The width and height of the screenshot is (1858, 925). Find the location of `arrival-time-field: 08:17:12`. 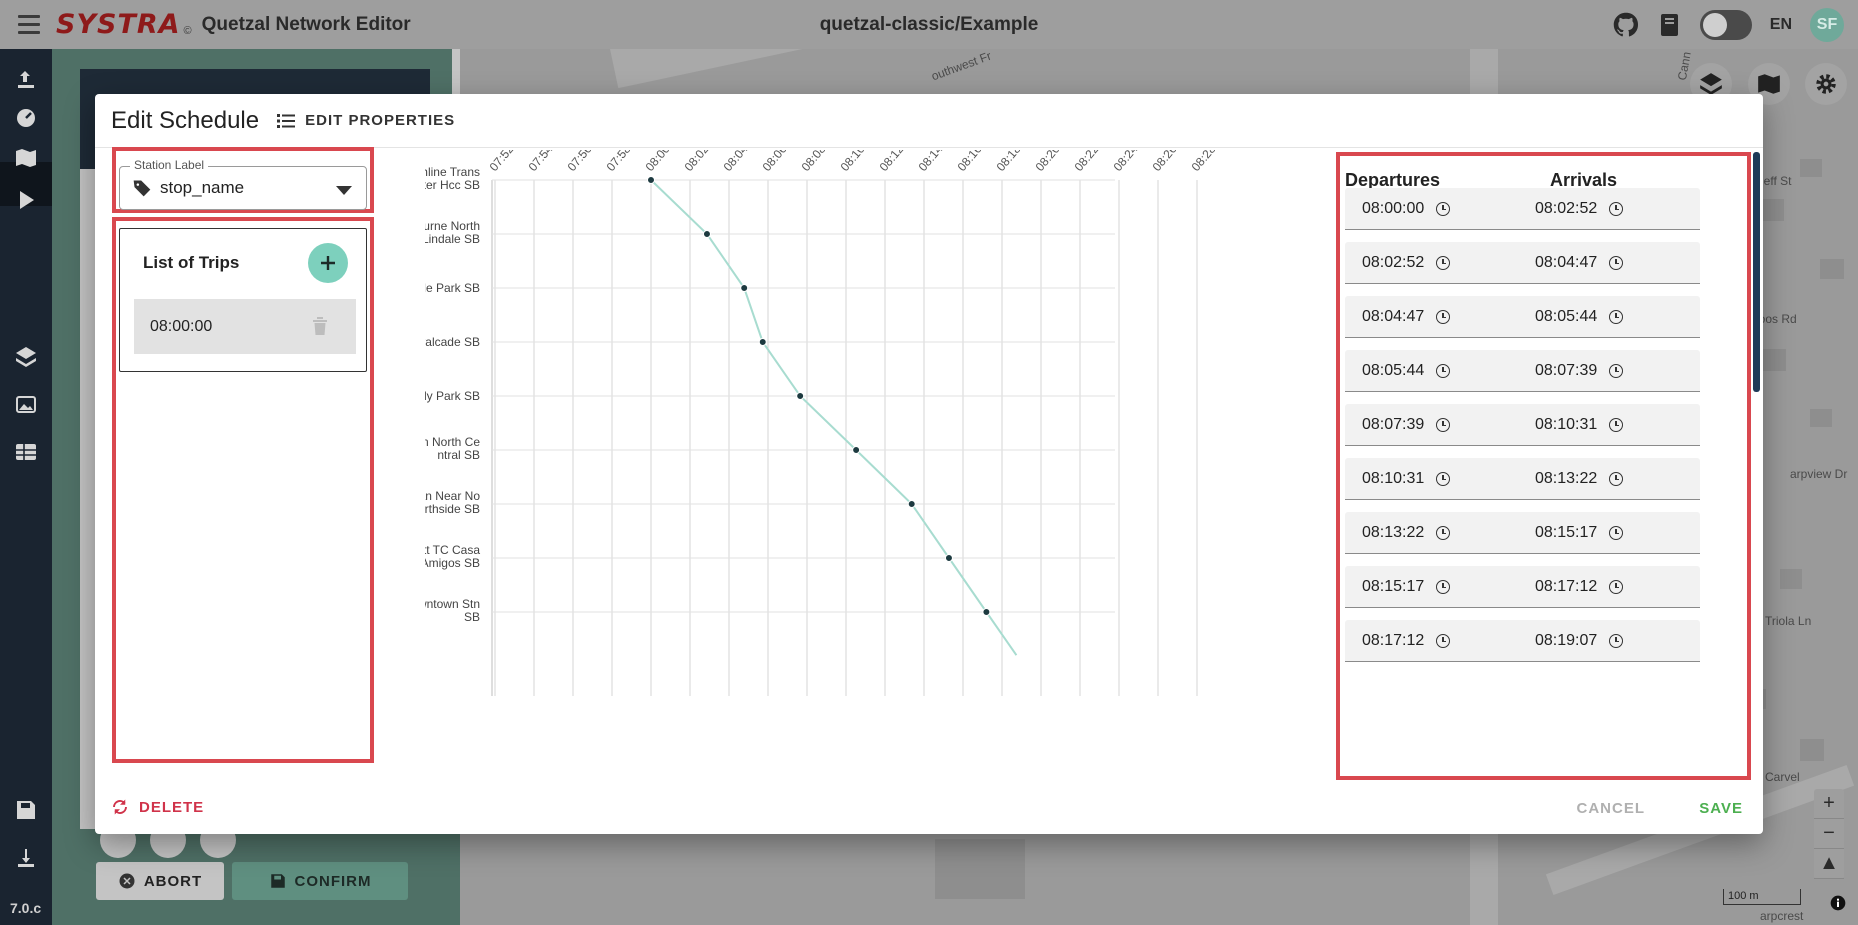

arrival-time-field: 08:17:12 is located at coordinates (1609, 587).